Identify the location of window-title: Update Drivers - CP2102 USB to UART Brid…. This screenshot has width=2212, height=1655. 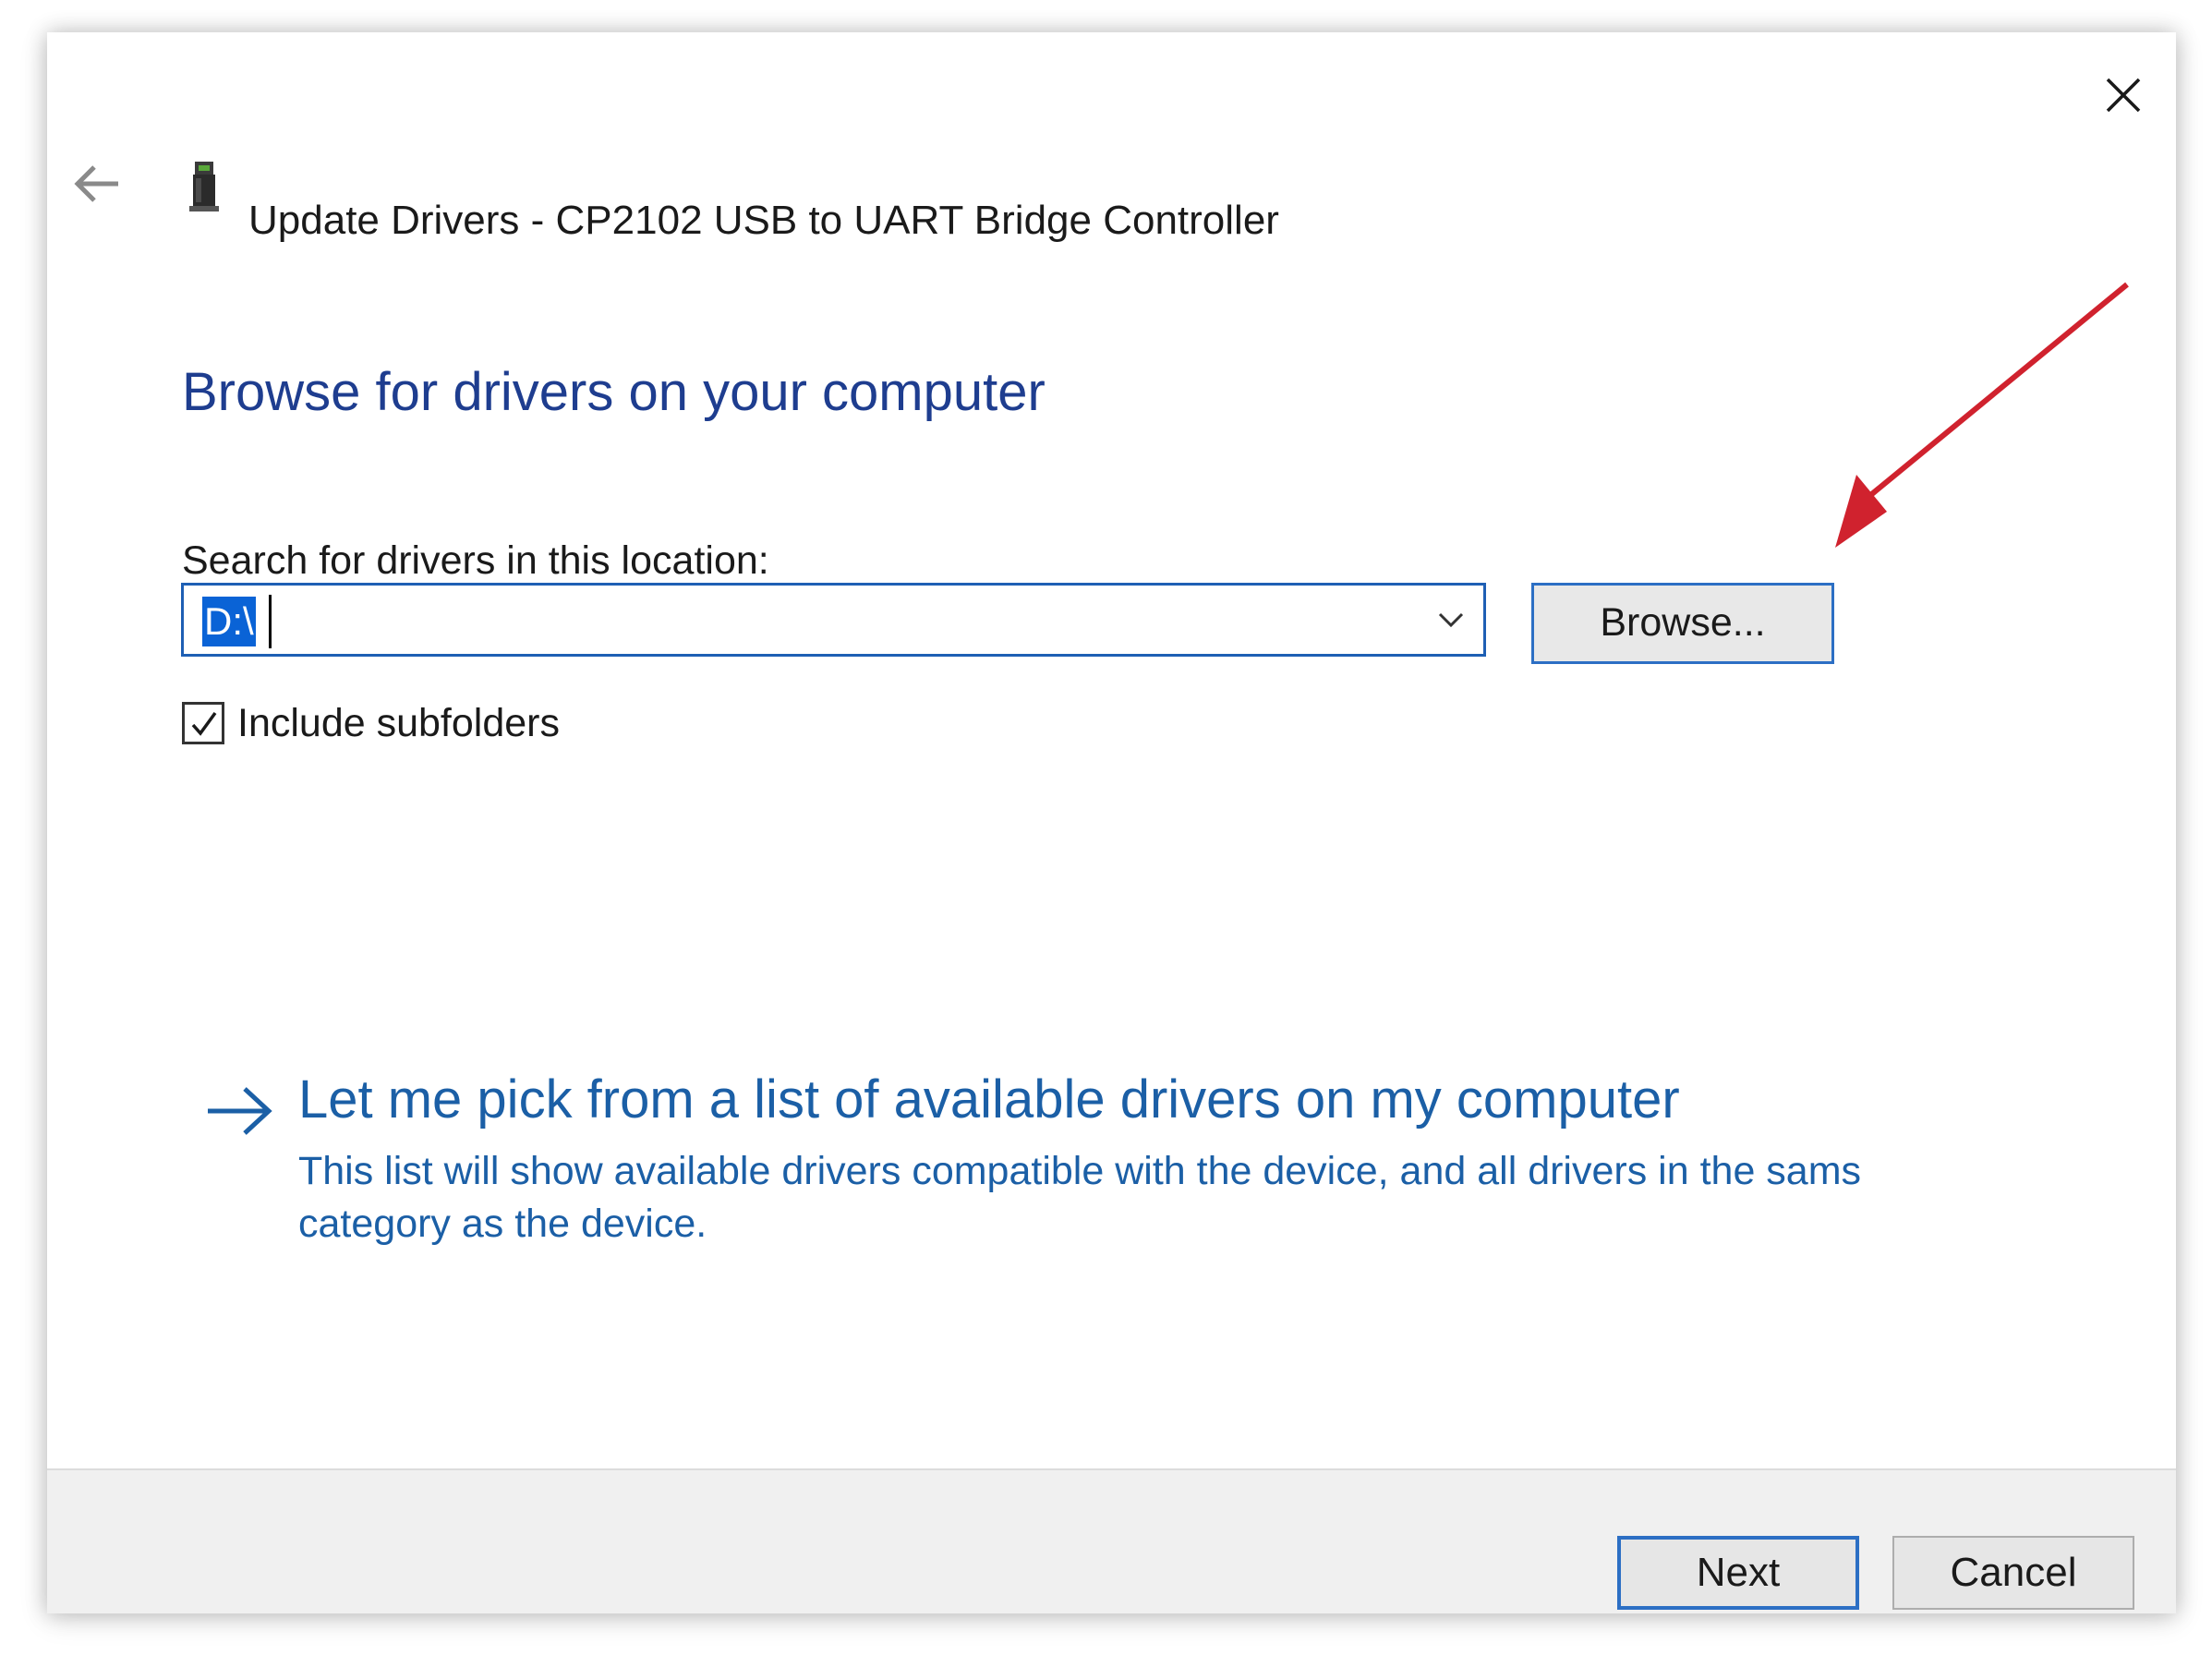
(763, 220).